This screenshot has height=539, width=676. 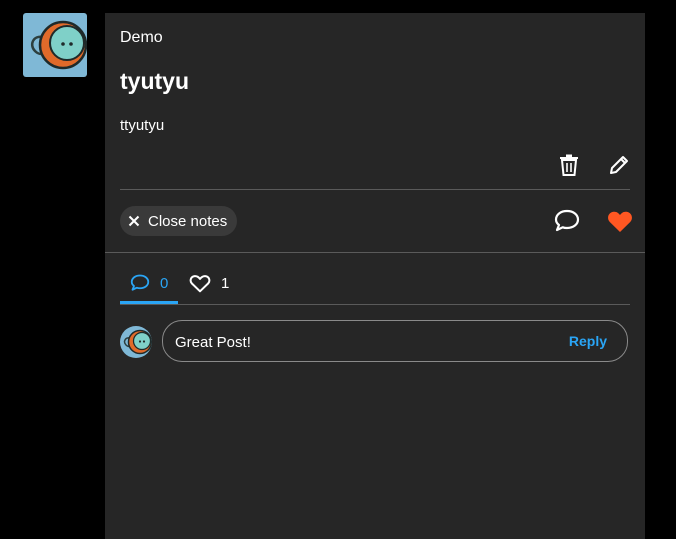 I want to click on trash-icon, so click(x=569, y=165).